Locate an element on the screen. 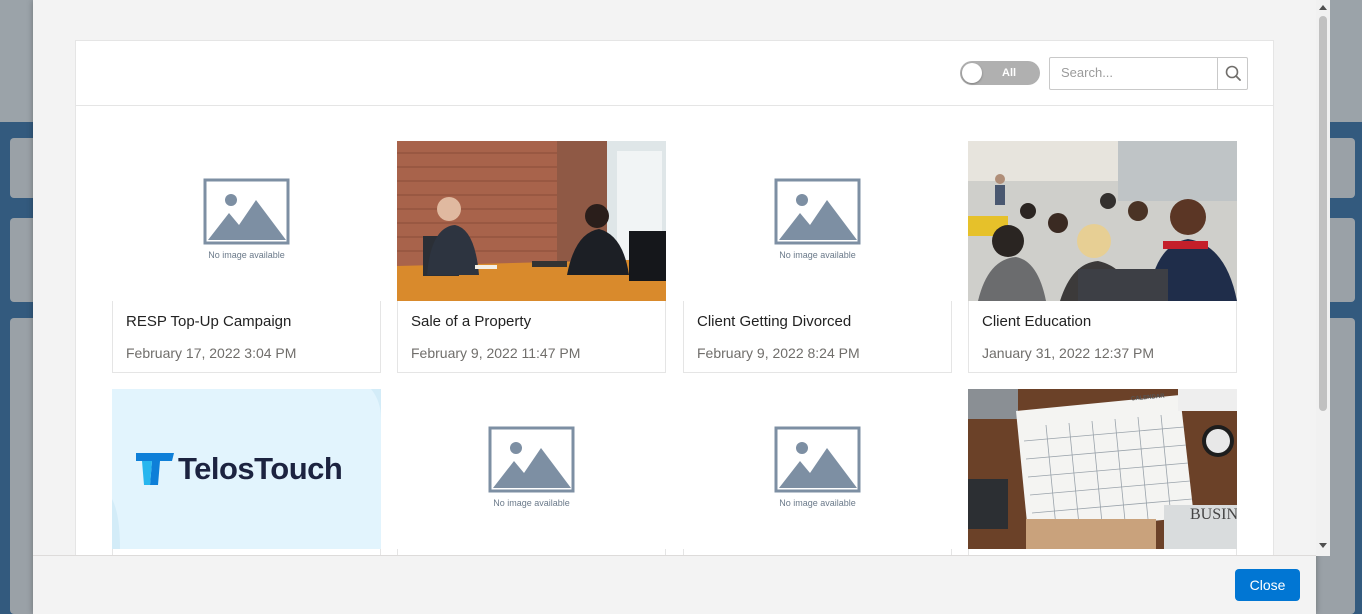 This screenshot has width=1362, height=614. card-title: RESP Top-Up Campaign is located at coordinates (209, 321).